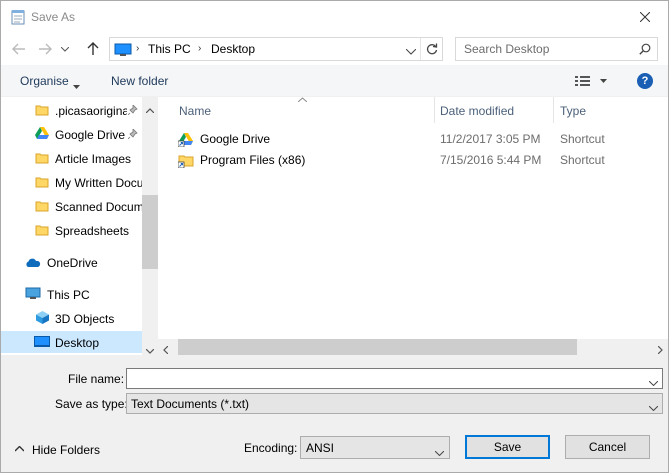  I want to click on file-name: Program Files (x86), so click(253, 160).